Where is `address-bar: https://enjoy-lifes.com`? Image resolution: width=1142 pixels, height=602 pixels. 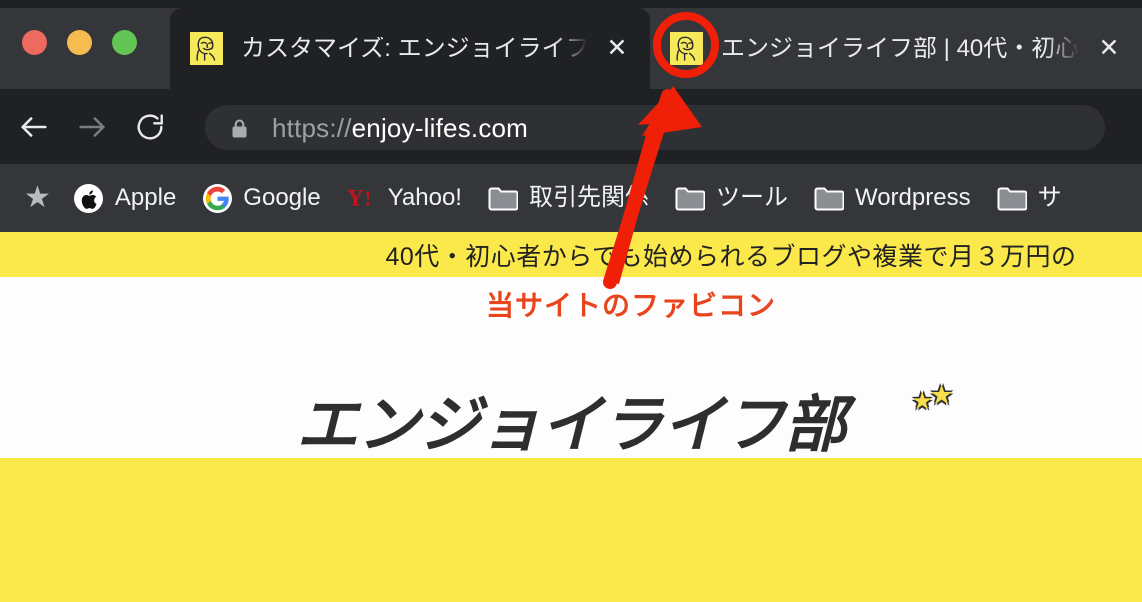 address-bar: https://enjoy-lifes.com is located at coordinates (655, 127).